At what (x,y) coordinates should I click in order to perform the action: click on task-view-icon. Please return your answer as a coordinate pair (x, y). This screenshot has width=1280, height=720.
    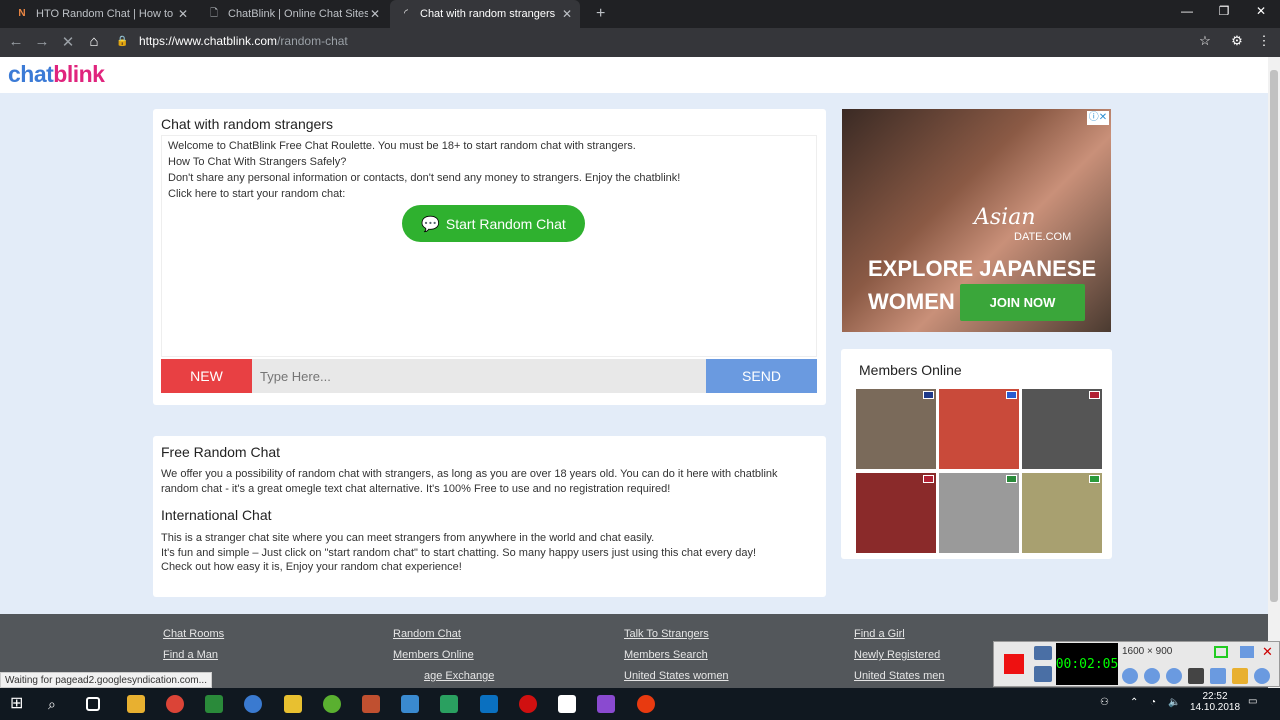
    Looking at the image, I should click on (93, 704).